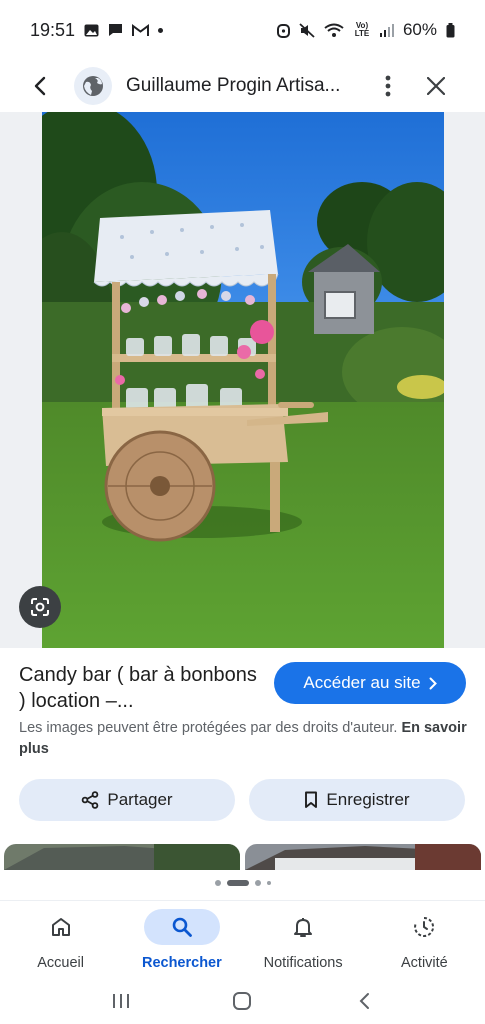  Describe the element at coordinates (362, 682) in the screenshot. I see `visit-site-label: Accéder au site` at that location.